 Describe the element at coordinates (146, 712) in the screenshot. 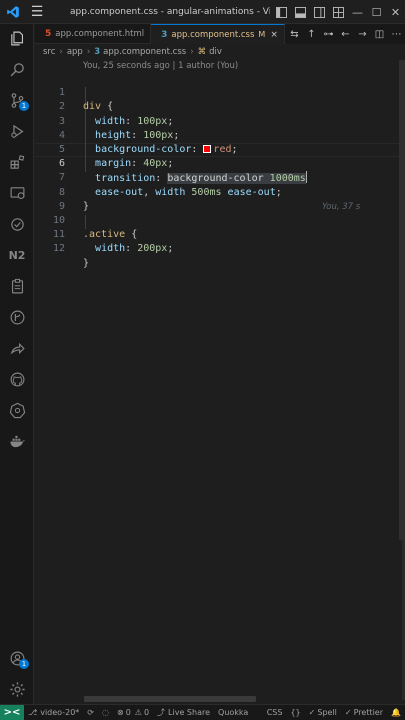

I see `warning-count: 0` at that location.